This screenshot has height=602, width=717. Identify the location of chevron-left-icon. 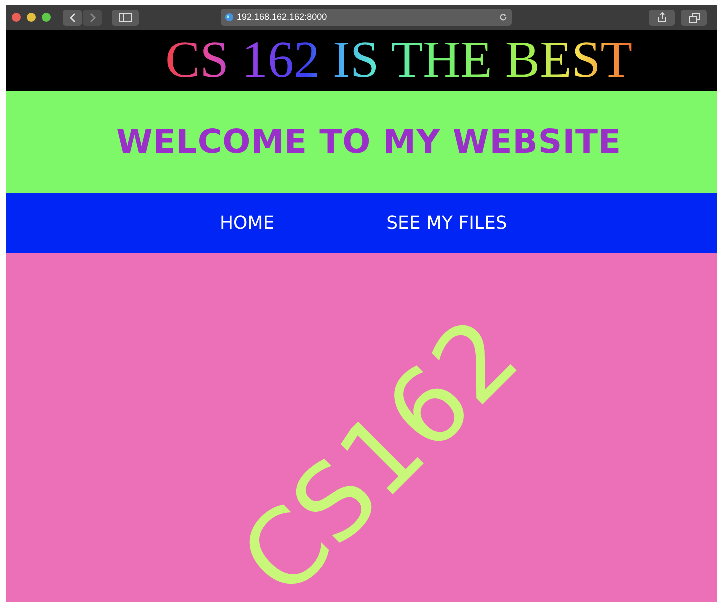
(72, 17).